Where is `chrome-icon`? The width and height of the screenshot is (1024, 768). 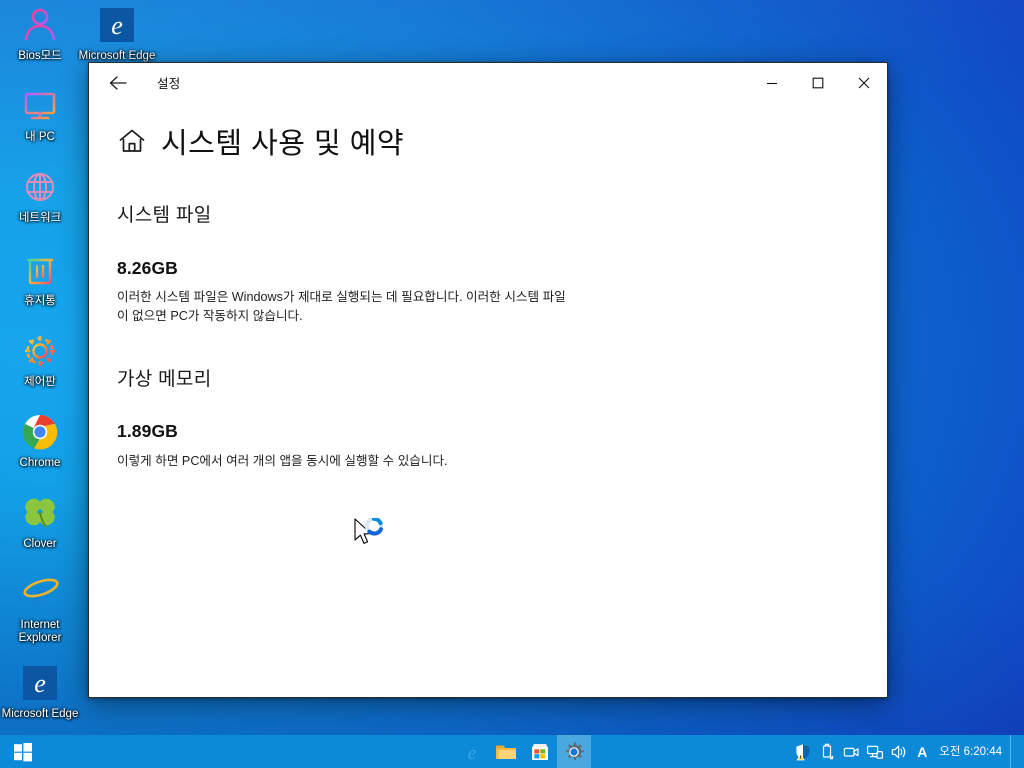
chrome-icon is located at coordinates (40, 432).